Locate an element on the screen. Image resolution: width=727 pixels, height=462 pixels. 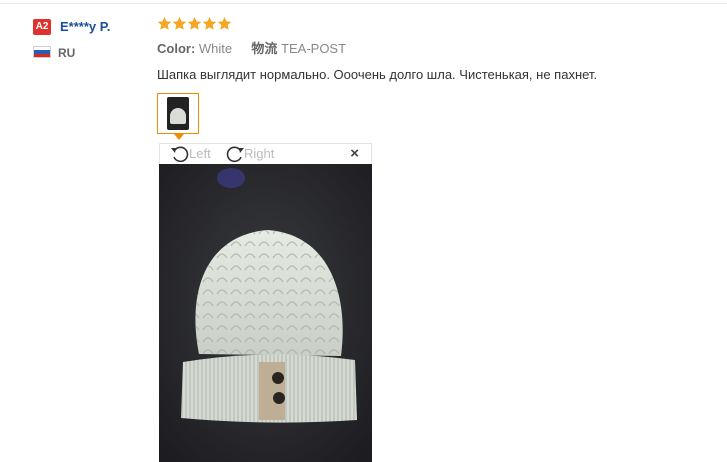
close-viewer-button: × is located at coordinates (354, 154).